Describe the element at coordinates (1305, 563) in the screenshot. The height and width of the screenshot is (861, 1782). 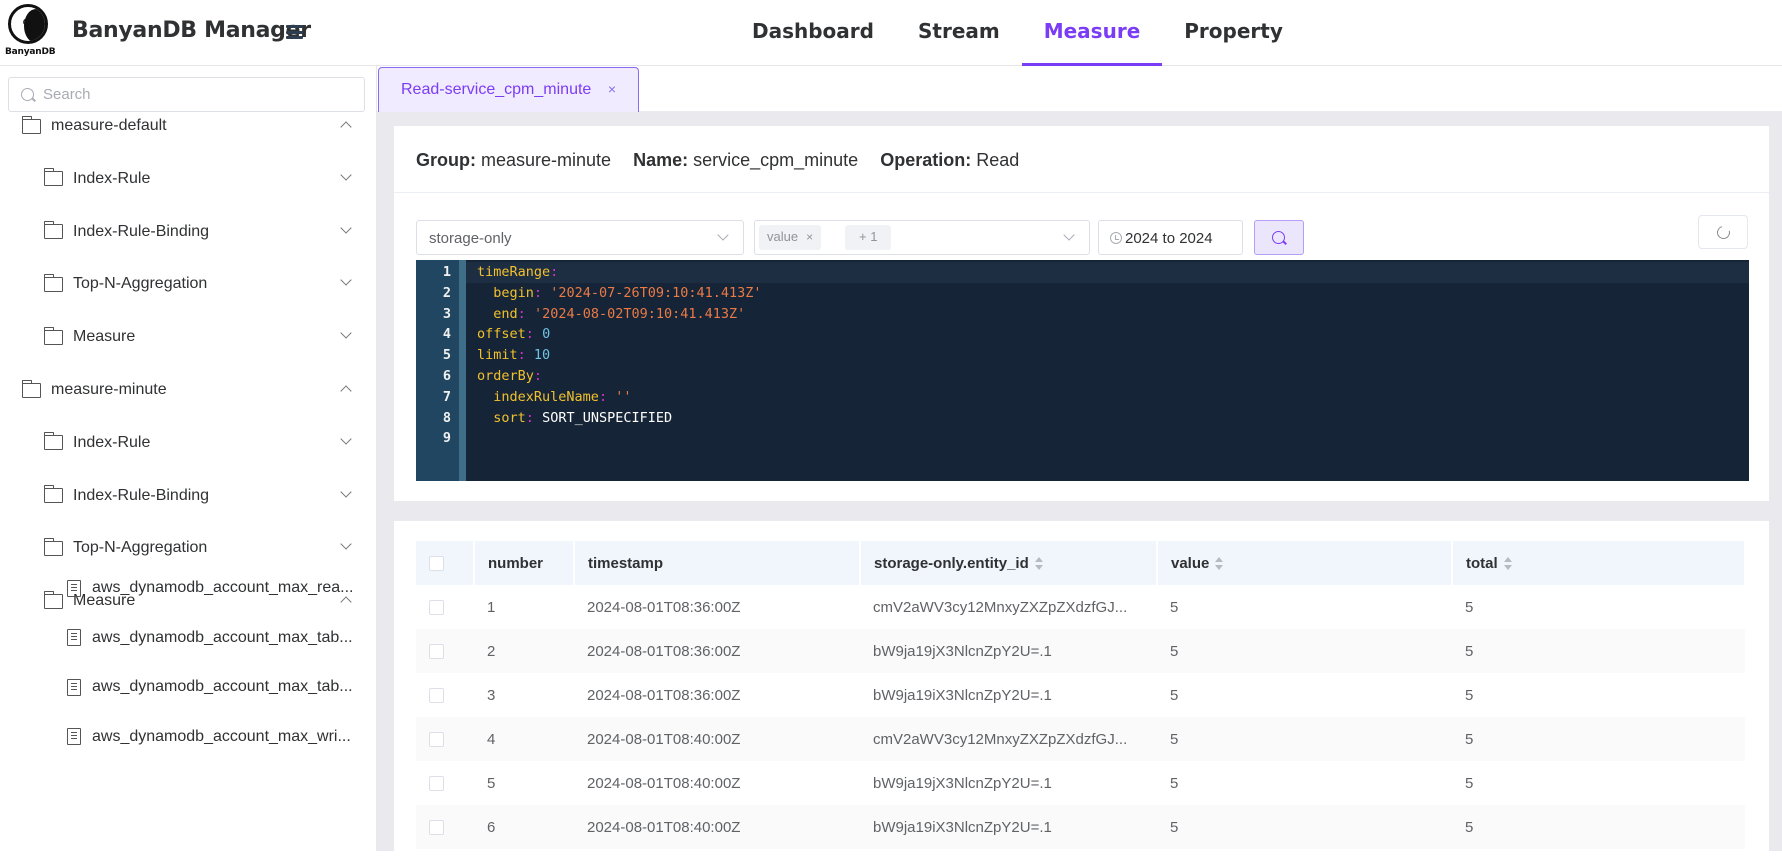
I see `column-header-value: value` at that location.